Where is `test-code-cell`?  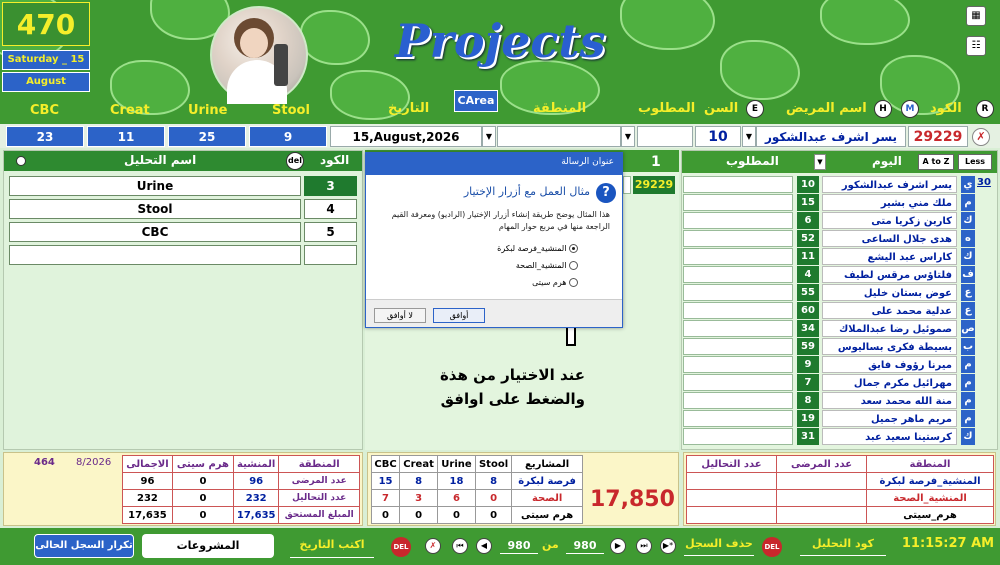 test-code-cell is located at coordinates (330, 255).